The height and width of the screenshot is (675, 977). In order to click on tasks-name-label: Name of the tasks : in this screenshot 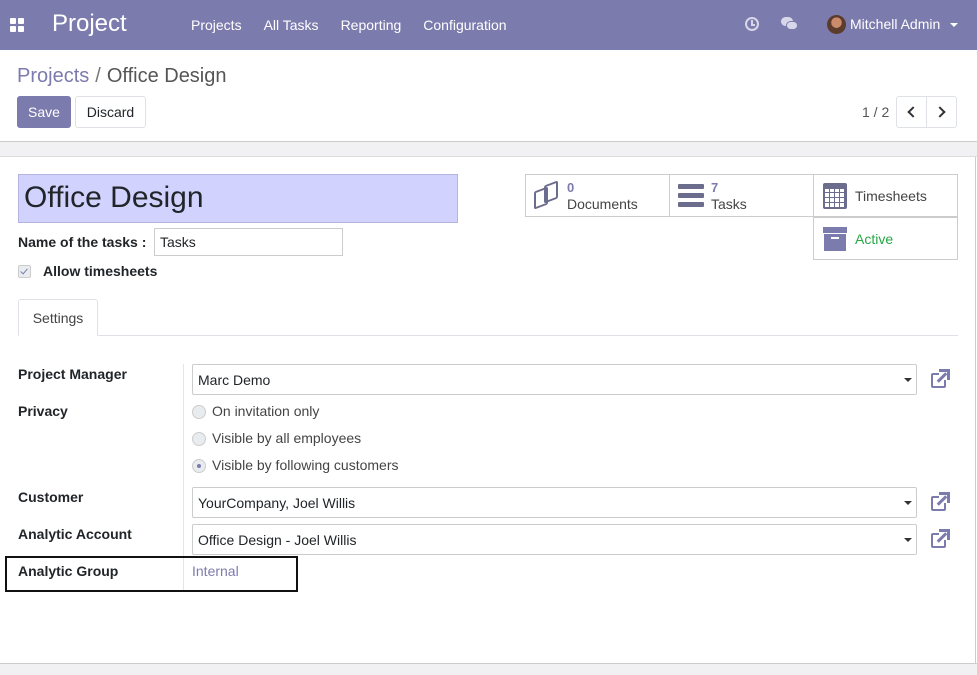, I will do `click(82, 242)`.